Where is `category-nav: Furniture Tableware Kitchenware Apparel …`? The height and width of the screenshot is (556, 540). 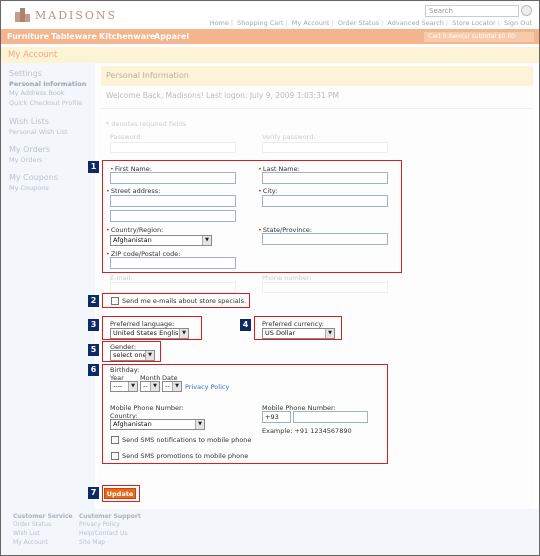 category-nav: Furniture Tableware Kitchenware Apparel … is located at coordinates (270, 36).